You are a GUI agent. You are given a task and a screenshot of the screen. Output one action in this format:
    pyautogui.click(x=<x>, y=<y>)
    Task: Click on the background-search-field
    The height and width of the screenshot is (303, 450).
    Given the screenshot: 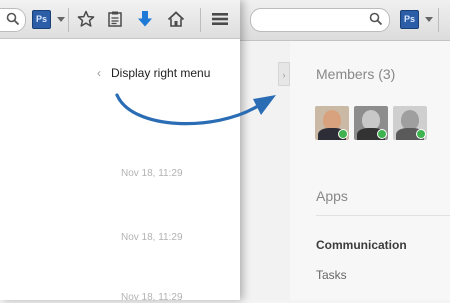 What is the action you would take?
    pyautogui.click(x=320, y=20)
    